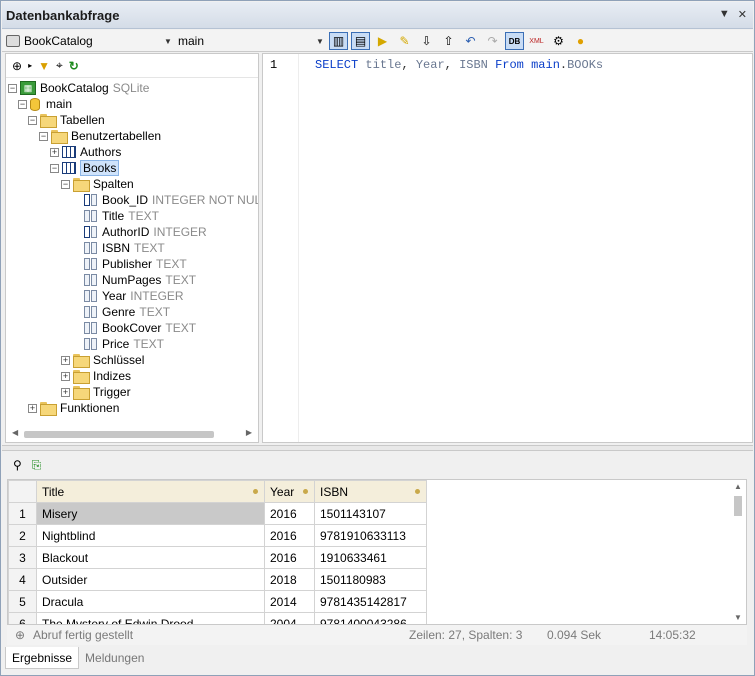 The image size is (755, 676). I want to click on execute-icon: ▶, so click(382, 41).